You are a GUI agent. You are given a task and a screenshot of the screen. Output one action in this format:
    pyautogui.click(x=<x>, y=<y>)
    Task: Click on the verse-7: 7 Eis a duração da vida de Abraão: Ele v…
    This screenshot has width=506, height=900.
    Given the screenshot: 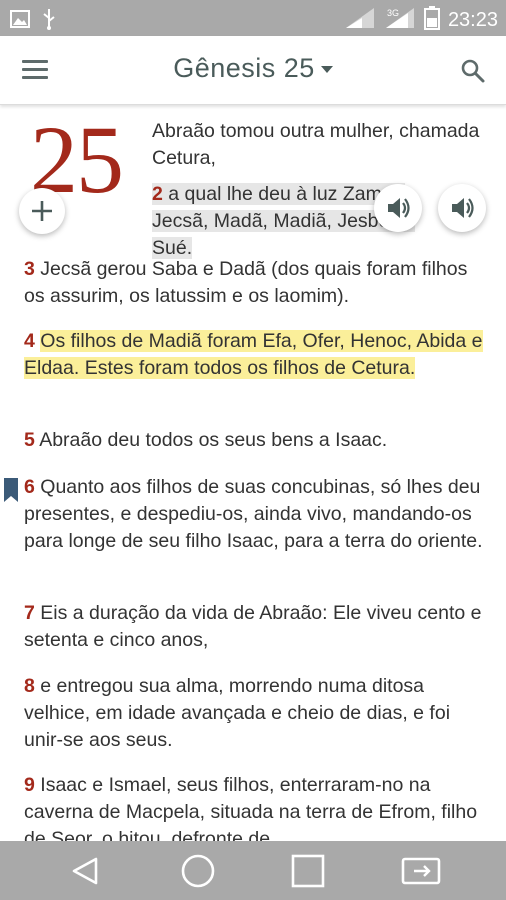 What is the action you would take?
    pyautogui.click(x=257, y=627)
    